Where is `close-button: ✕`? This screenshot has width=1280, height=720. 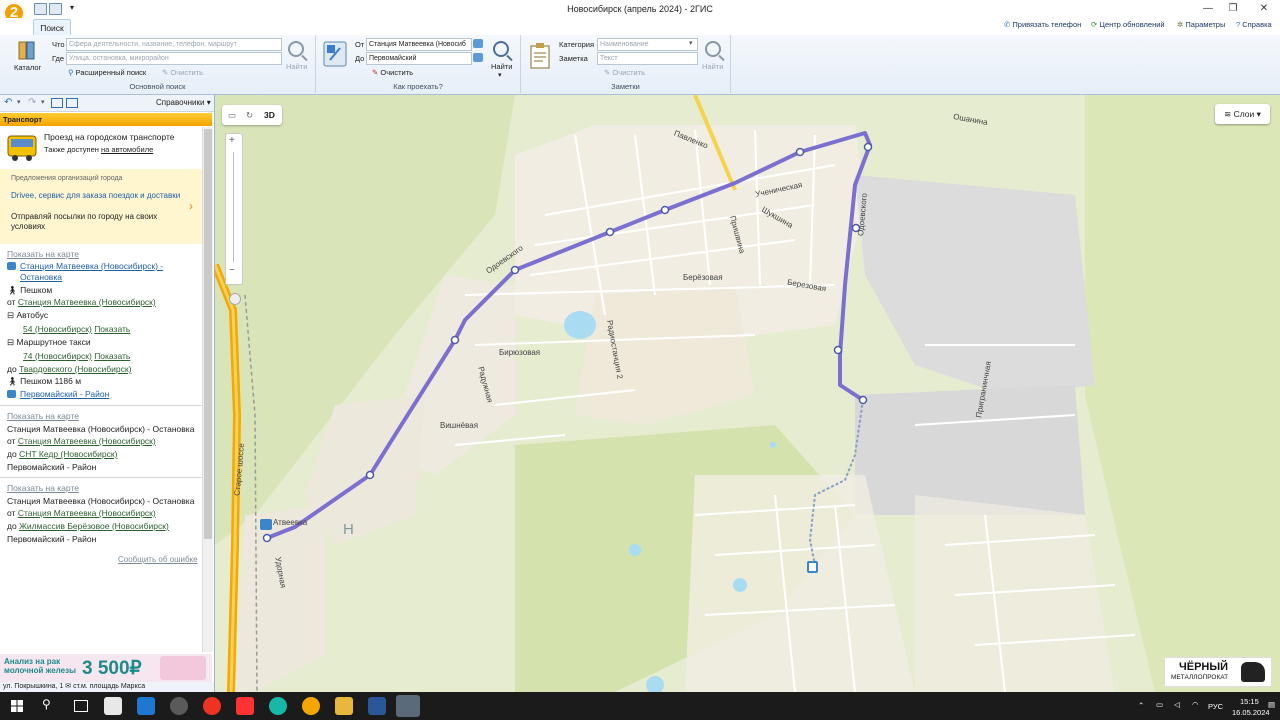 close-button: ✕ is located at coordinates (1264, 9).